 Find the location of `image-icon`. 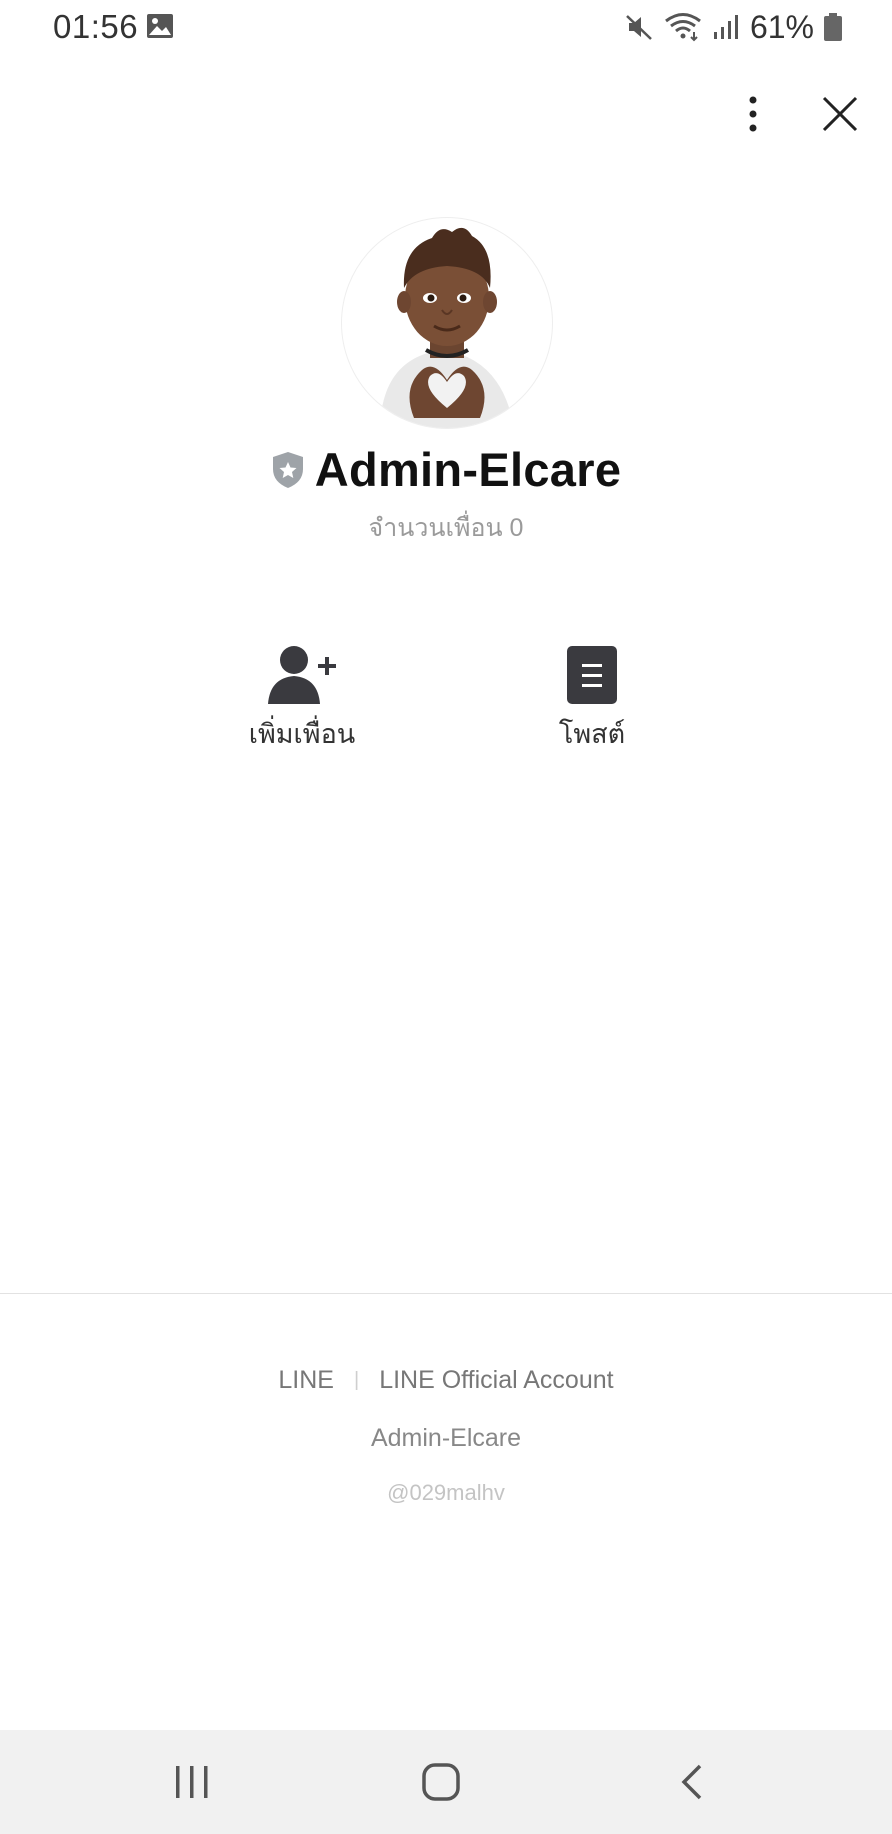

image-icon is located at coordinates (160, 26).